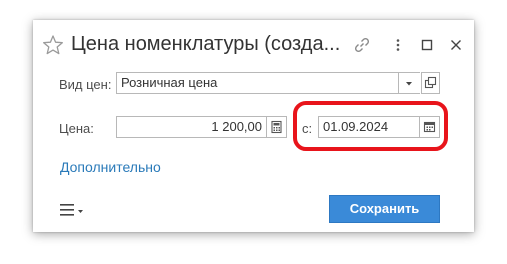 This screenshot has height=264, width=507. What do you see at coordinates (76, 128) in the screenshot?
I see `price-label: Цена:` at bounding box center [76, 128].